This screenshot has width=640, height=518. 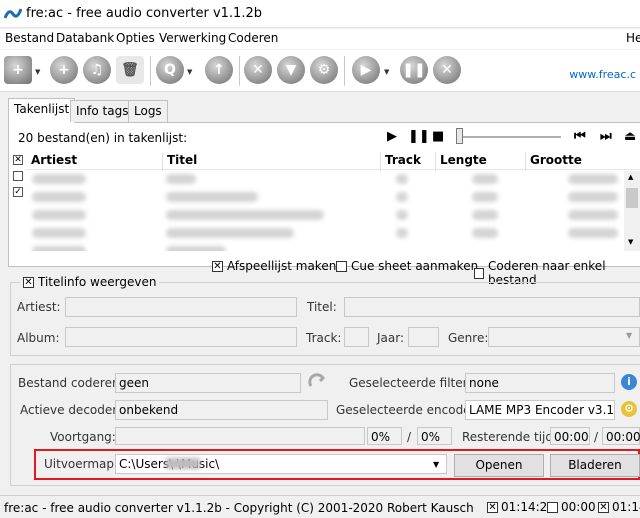 What do you see at coordinates (540, 383) in the screenshot?
I see `filters-field: none` at bounding box center [540, 383].